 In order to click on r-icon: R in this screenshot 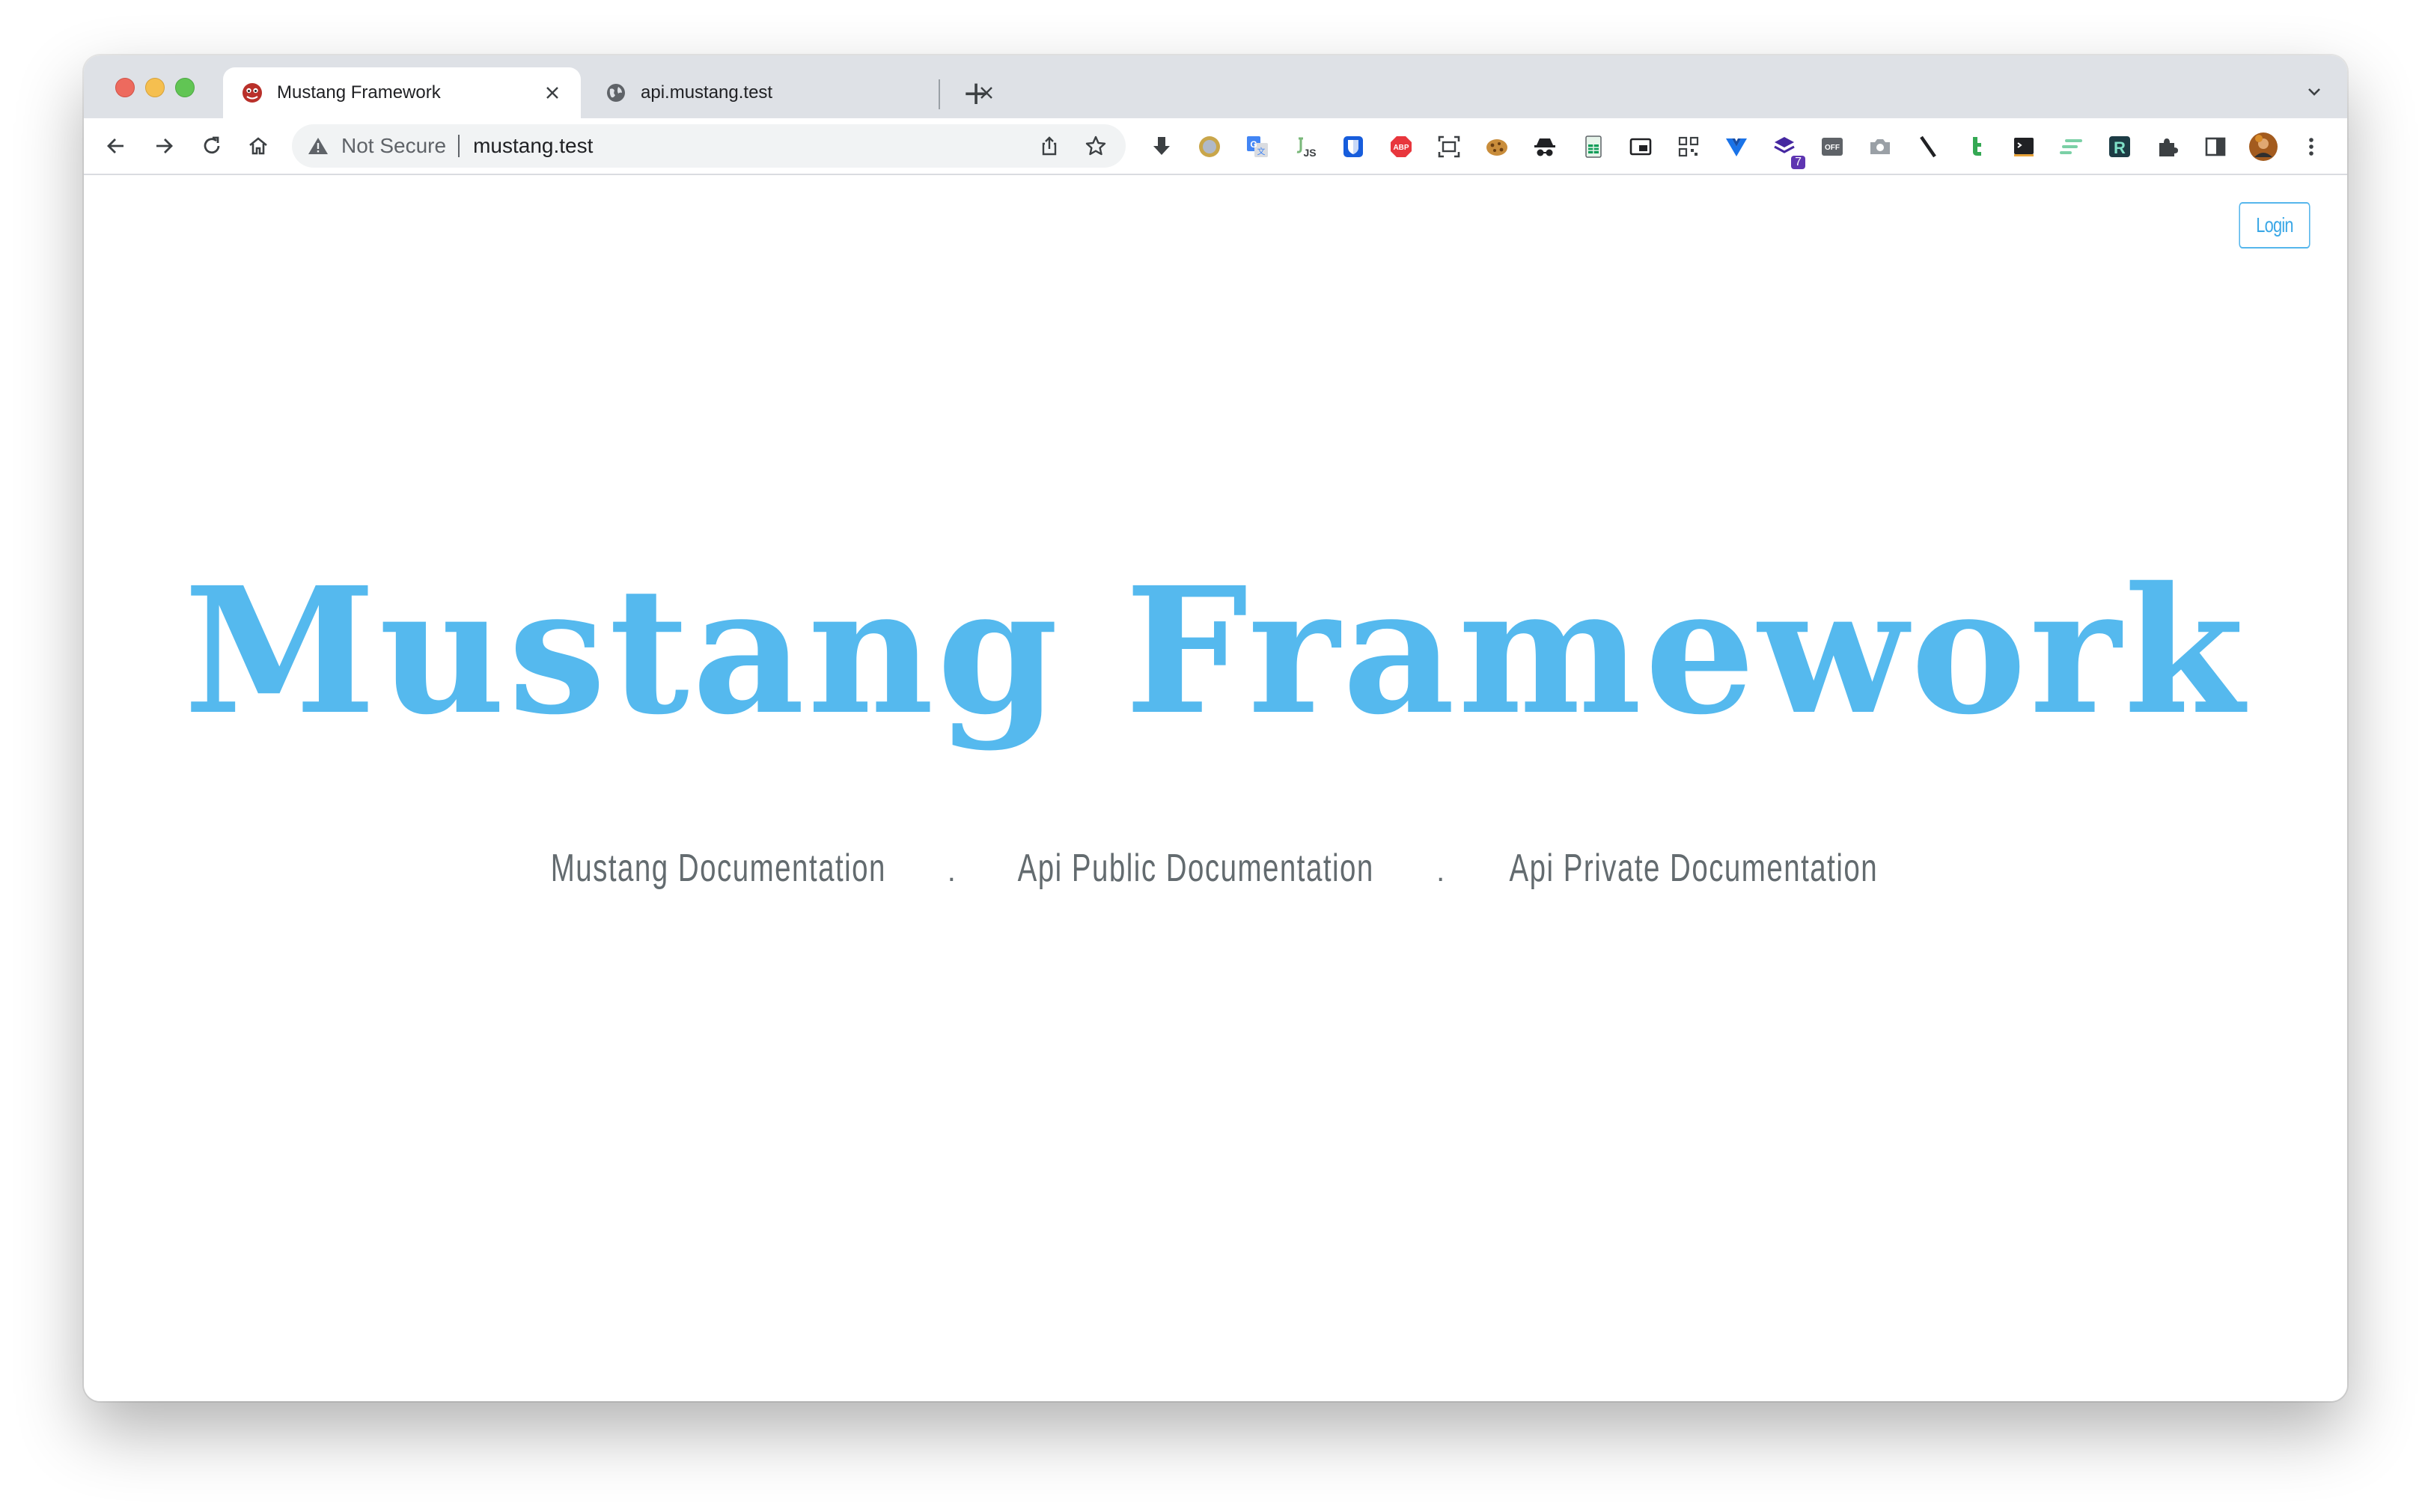, I will do `click(2119, 146)`.